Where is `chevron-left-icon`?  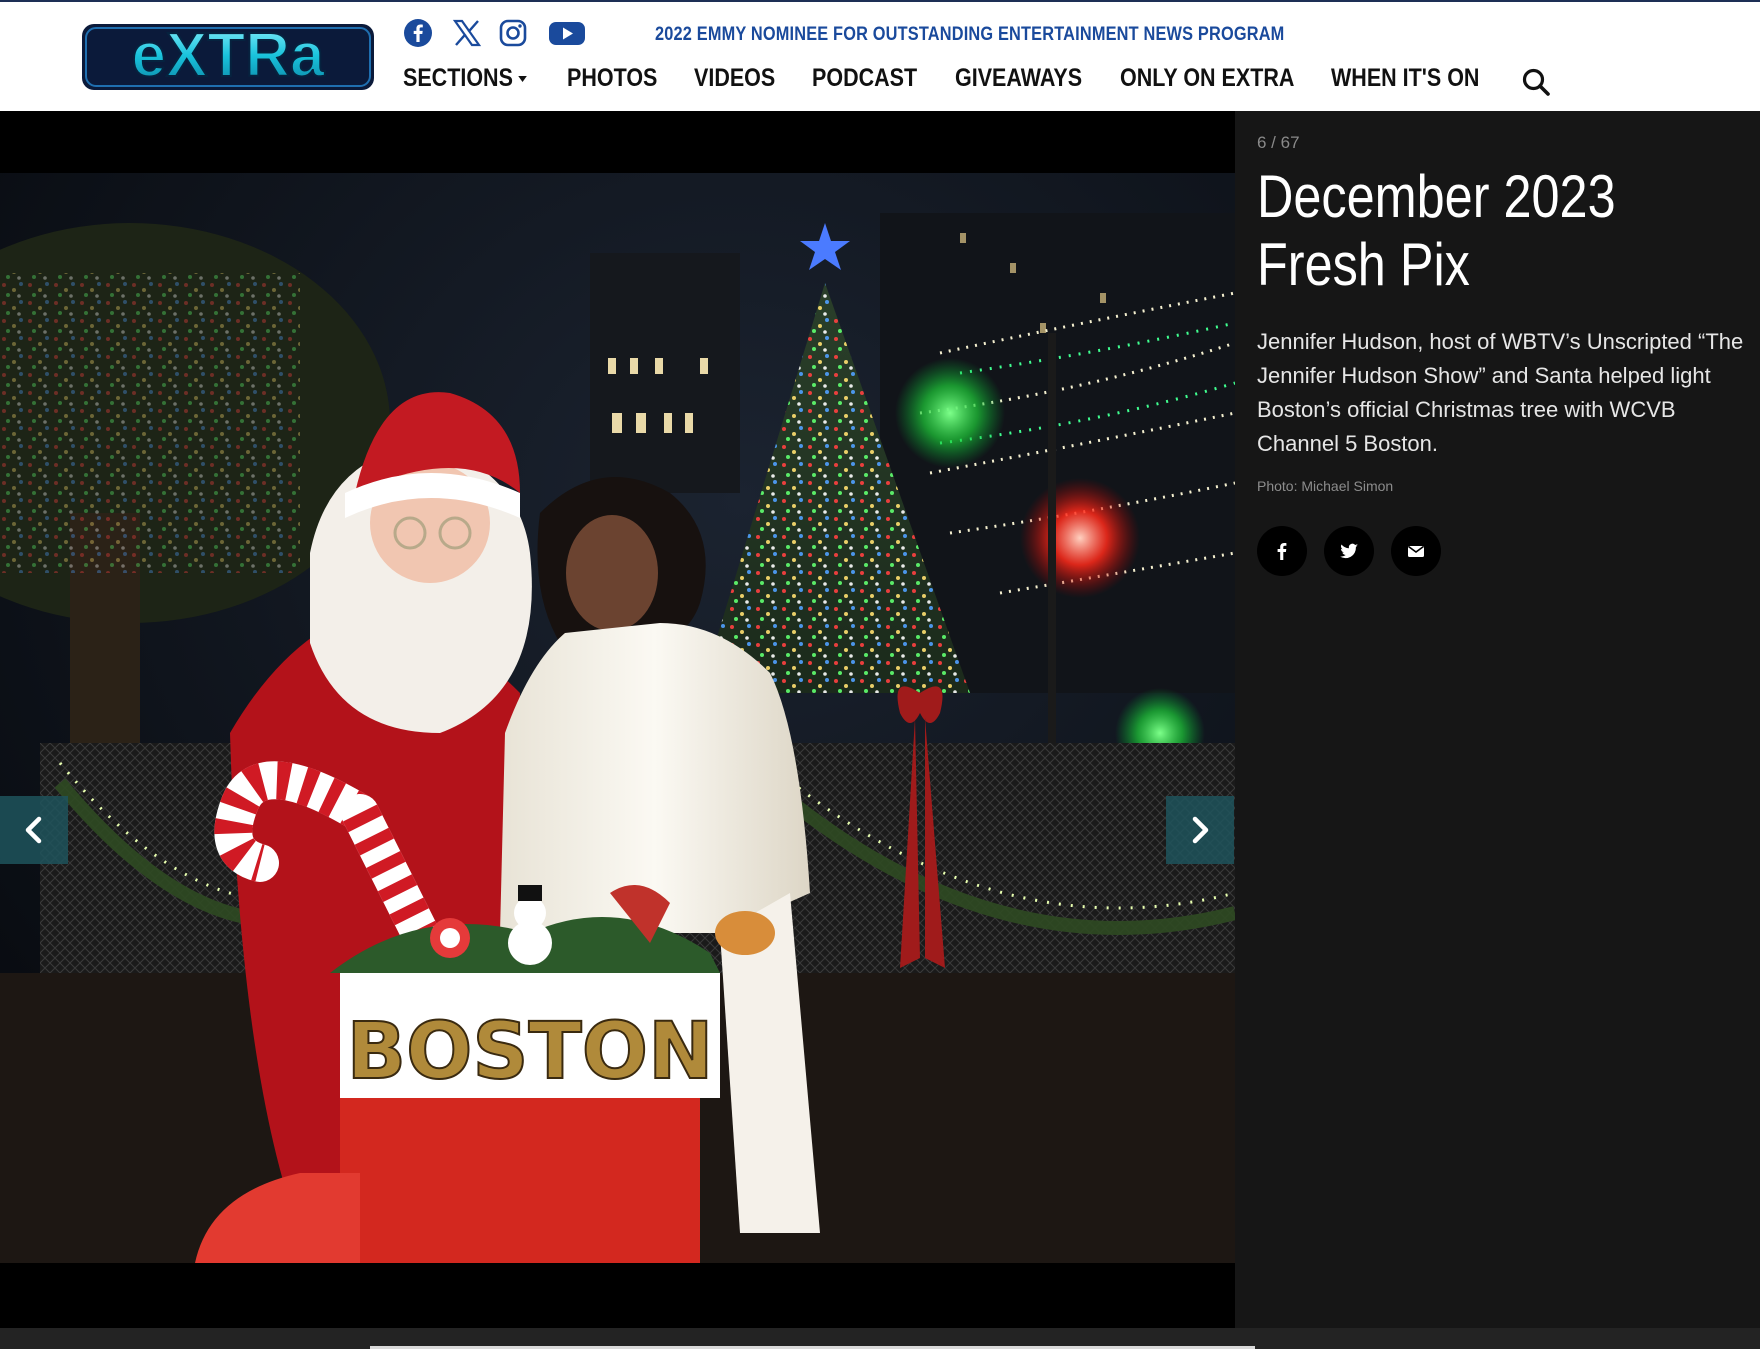
chevron-left-icon is located at coordinates (33, 830).